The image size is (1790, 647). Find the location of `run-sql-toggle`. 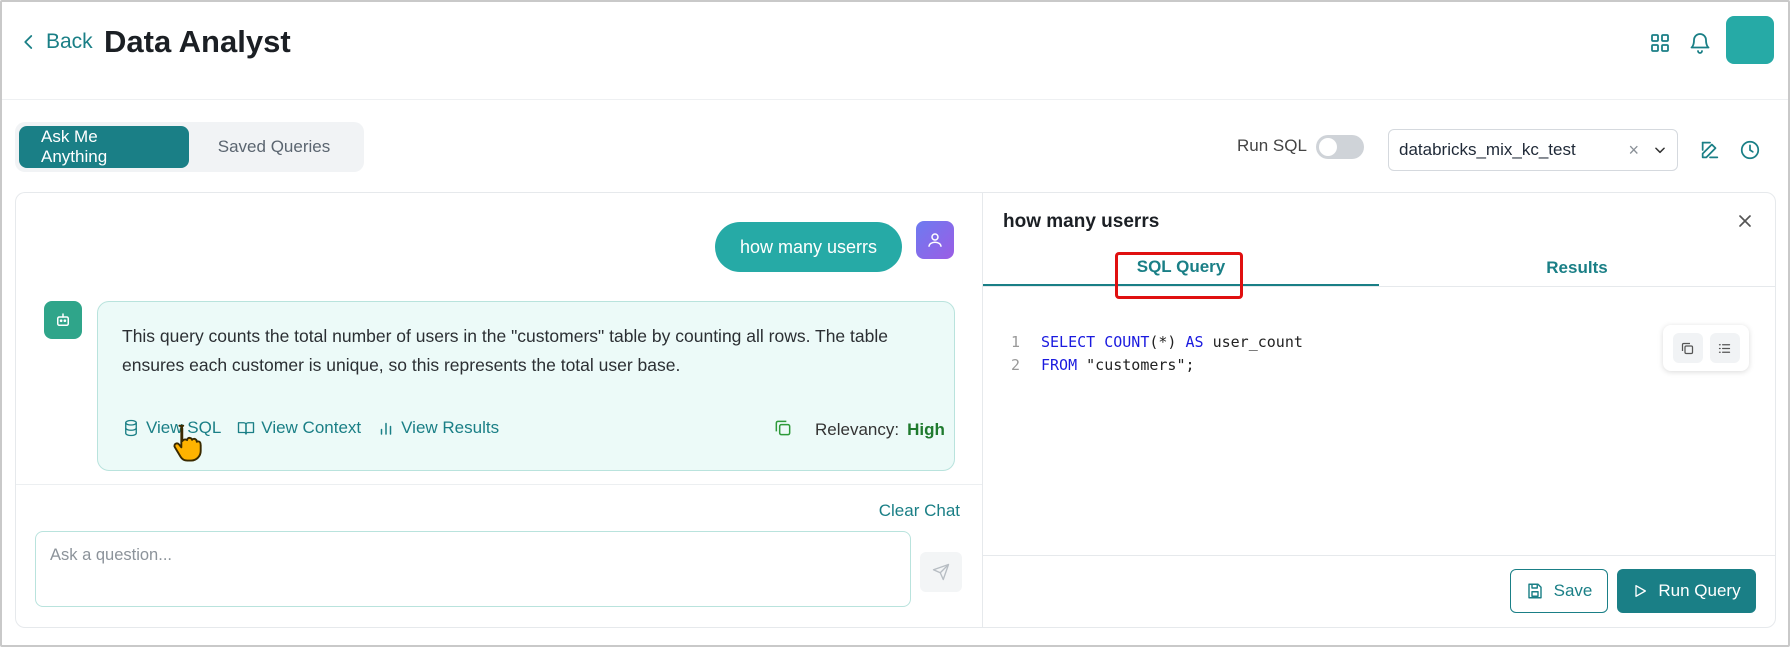

run-sql-toggle is located at coordinates (1340, 147).